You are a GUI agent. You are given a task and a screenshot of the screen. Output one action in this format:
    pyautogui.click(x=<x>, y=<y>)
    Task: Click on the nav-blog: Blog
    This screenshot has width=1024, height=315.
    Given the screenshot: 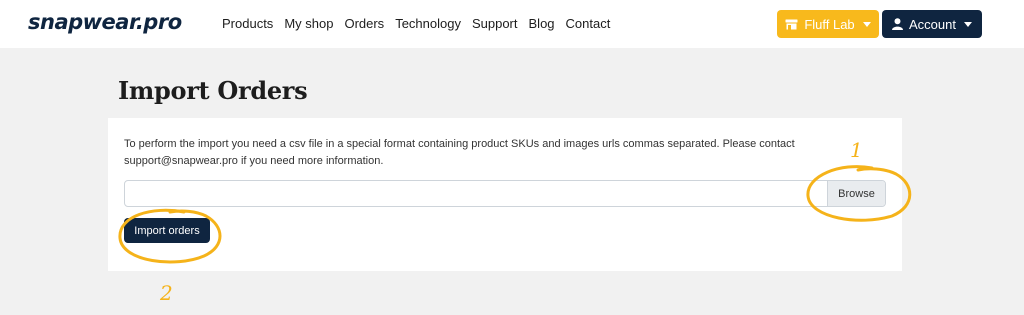 What is the action you would take?
    pyautogui.click(x=542, y=23)
    